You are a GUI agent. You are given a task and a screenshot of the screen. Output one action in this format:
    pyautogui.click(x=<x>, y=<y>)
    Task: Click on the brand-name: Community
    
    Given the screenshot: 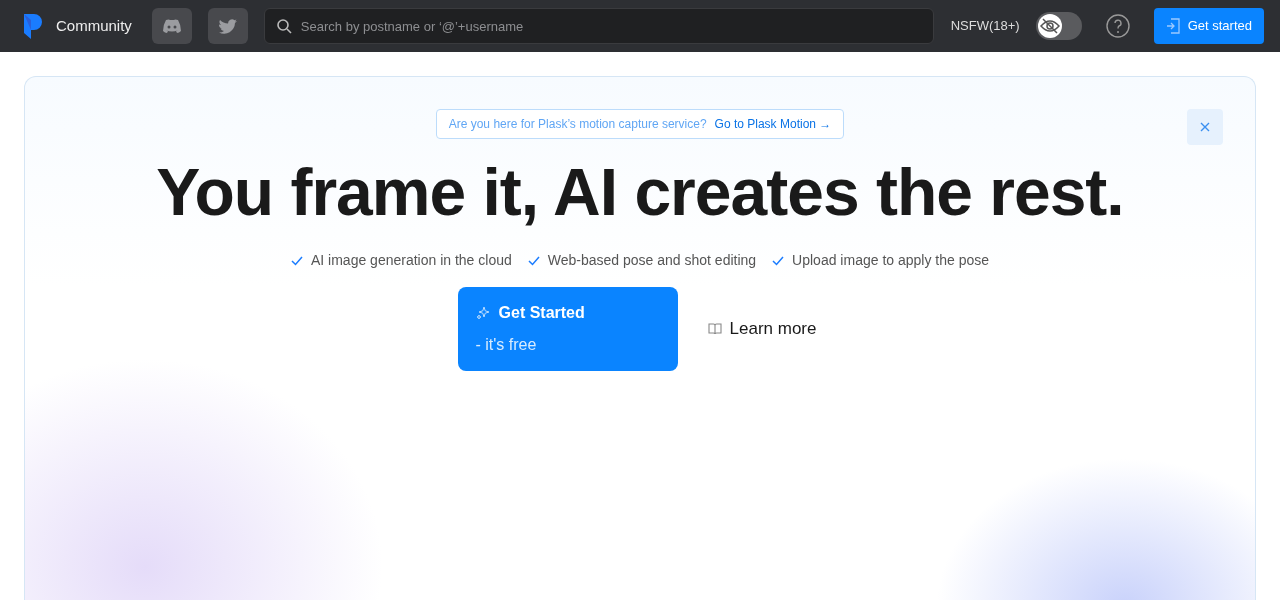 What is the action you would take?
    pyautogui.click(x=94, y=26)
    